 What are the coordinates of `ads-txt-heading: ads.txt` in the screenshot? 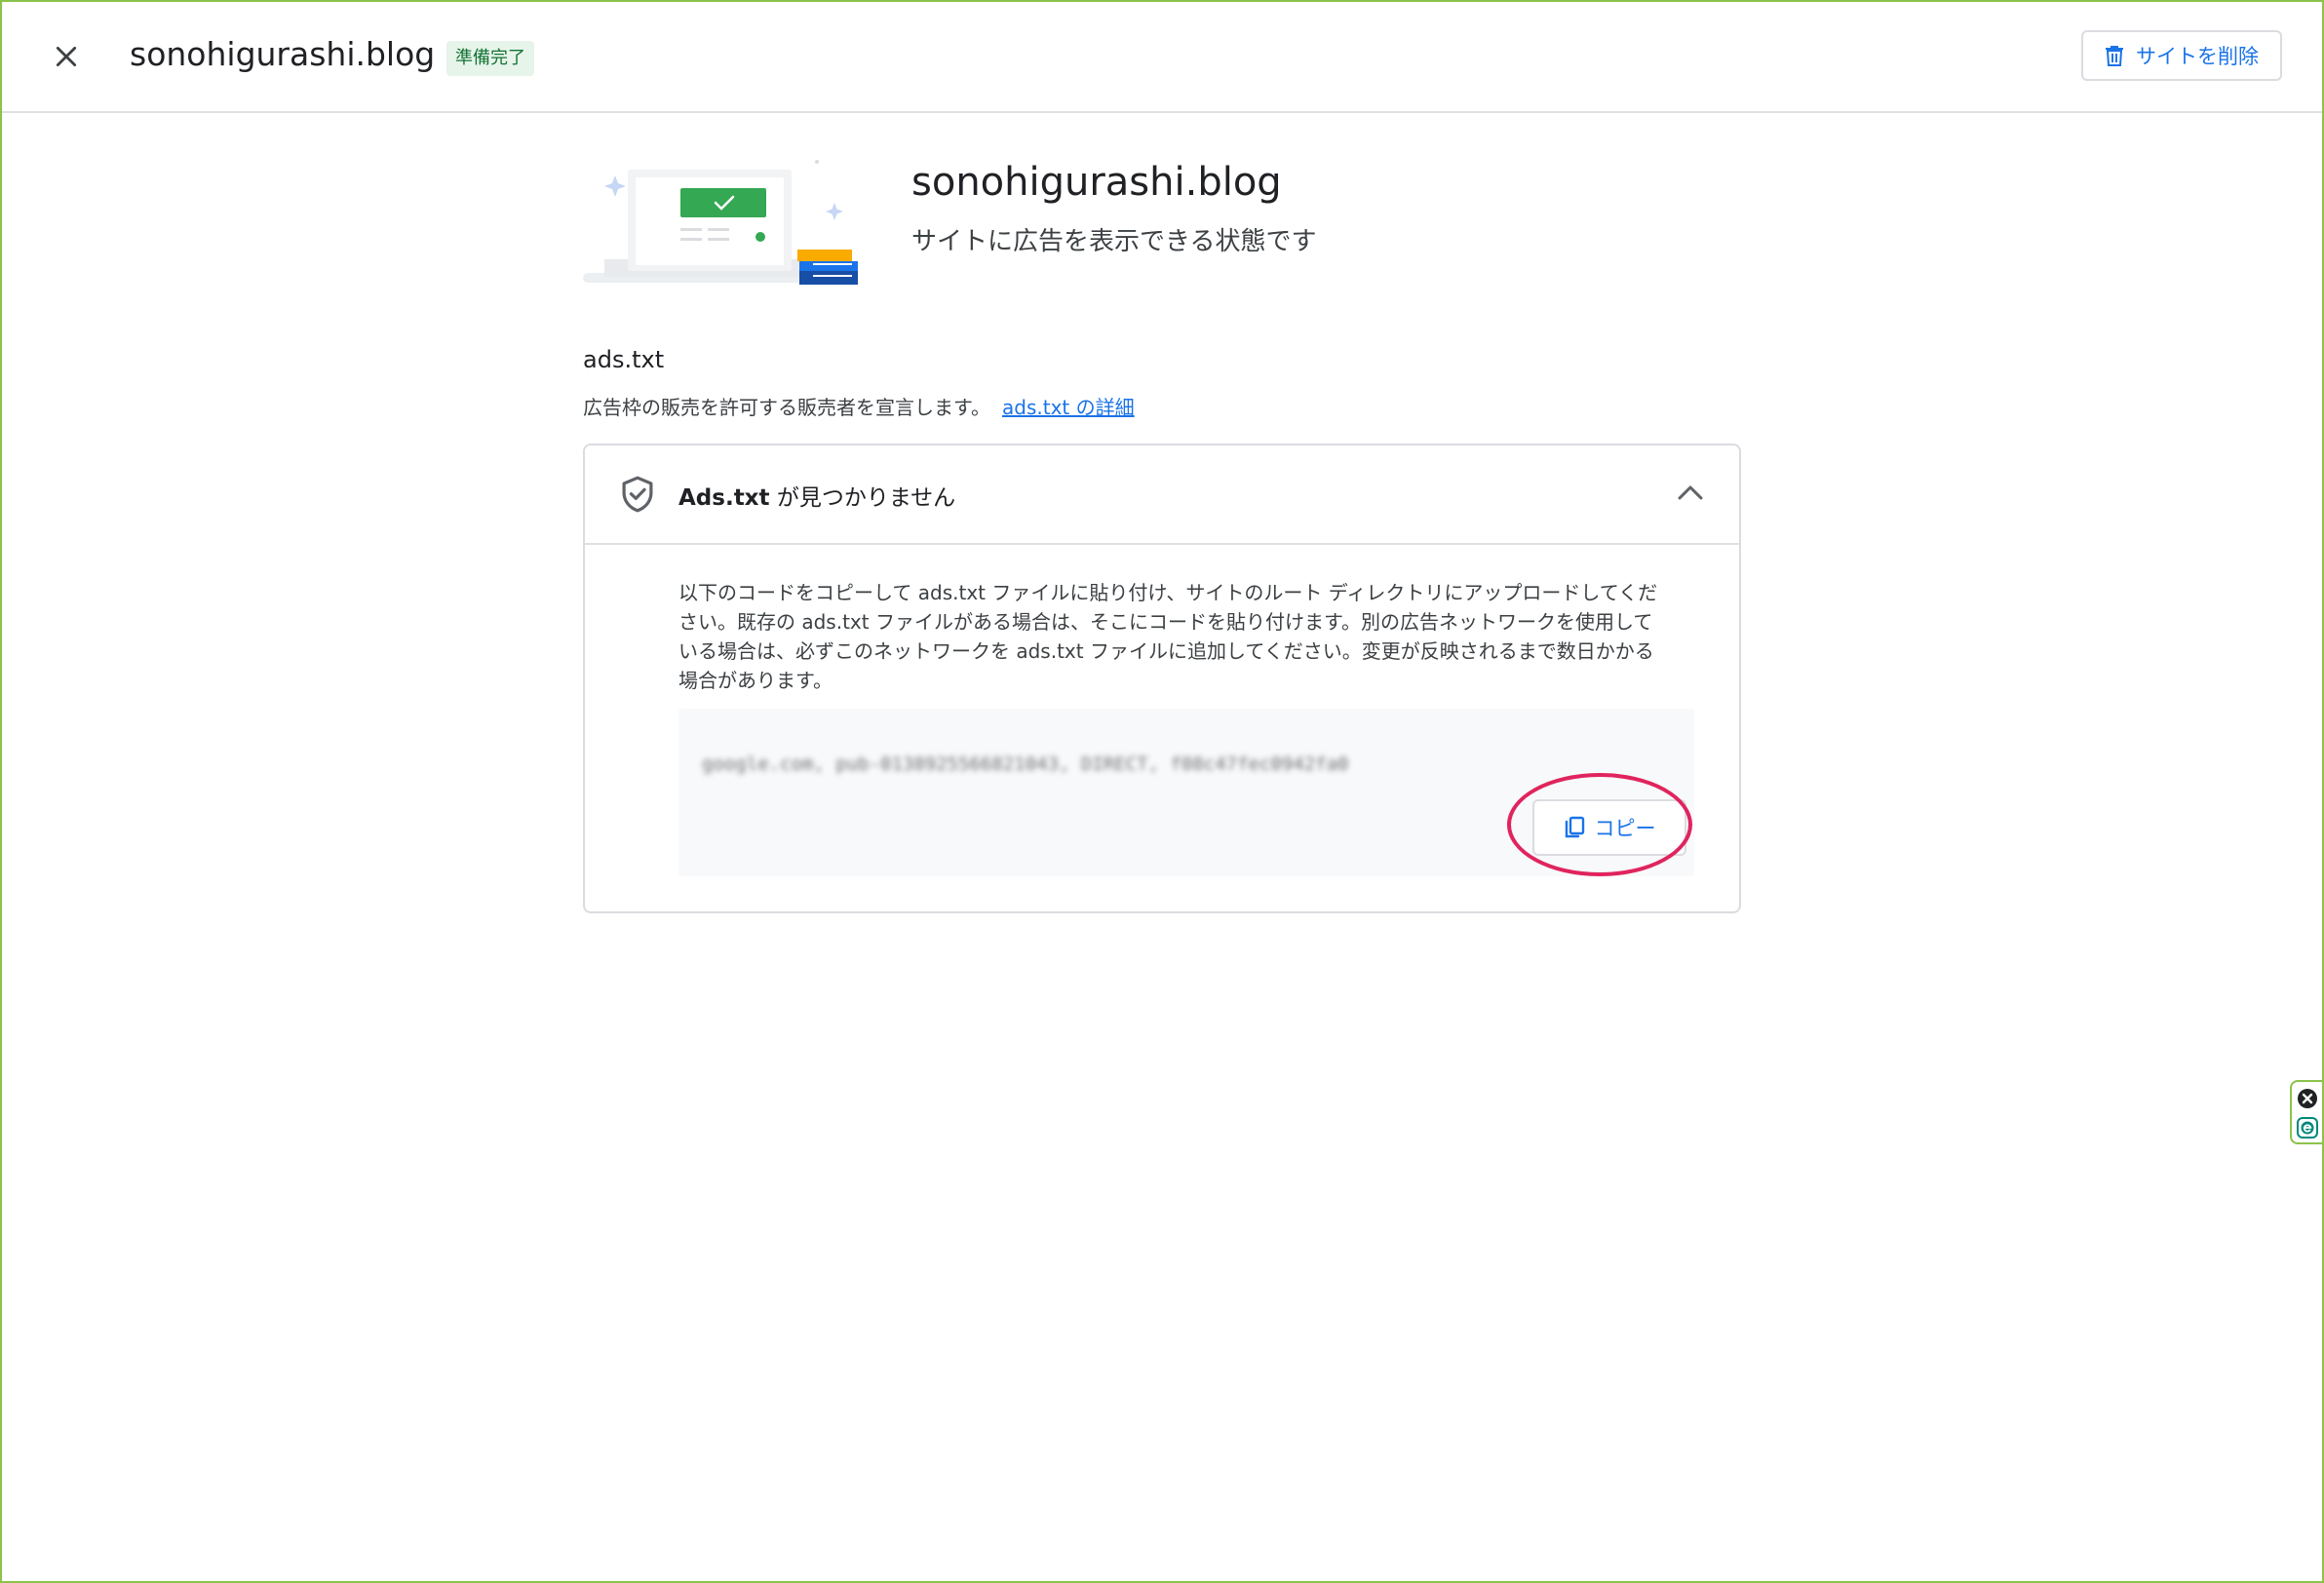 It's located at (624, 359).